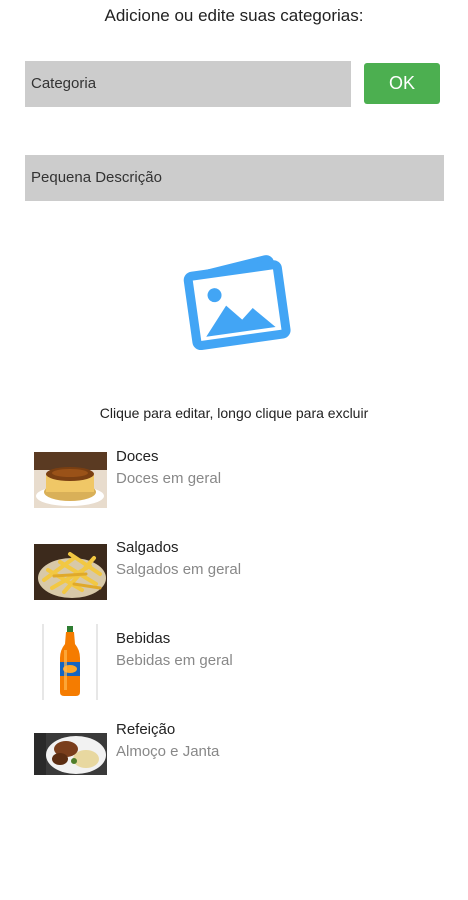 The image size is (468, 900). What do you see at coordinates (237, 303) in the screenshot?
I see `image-gallery-icon` at bounding box center [237, 303].